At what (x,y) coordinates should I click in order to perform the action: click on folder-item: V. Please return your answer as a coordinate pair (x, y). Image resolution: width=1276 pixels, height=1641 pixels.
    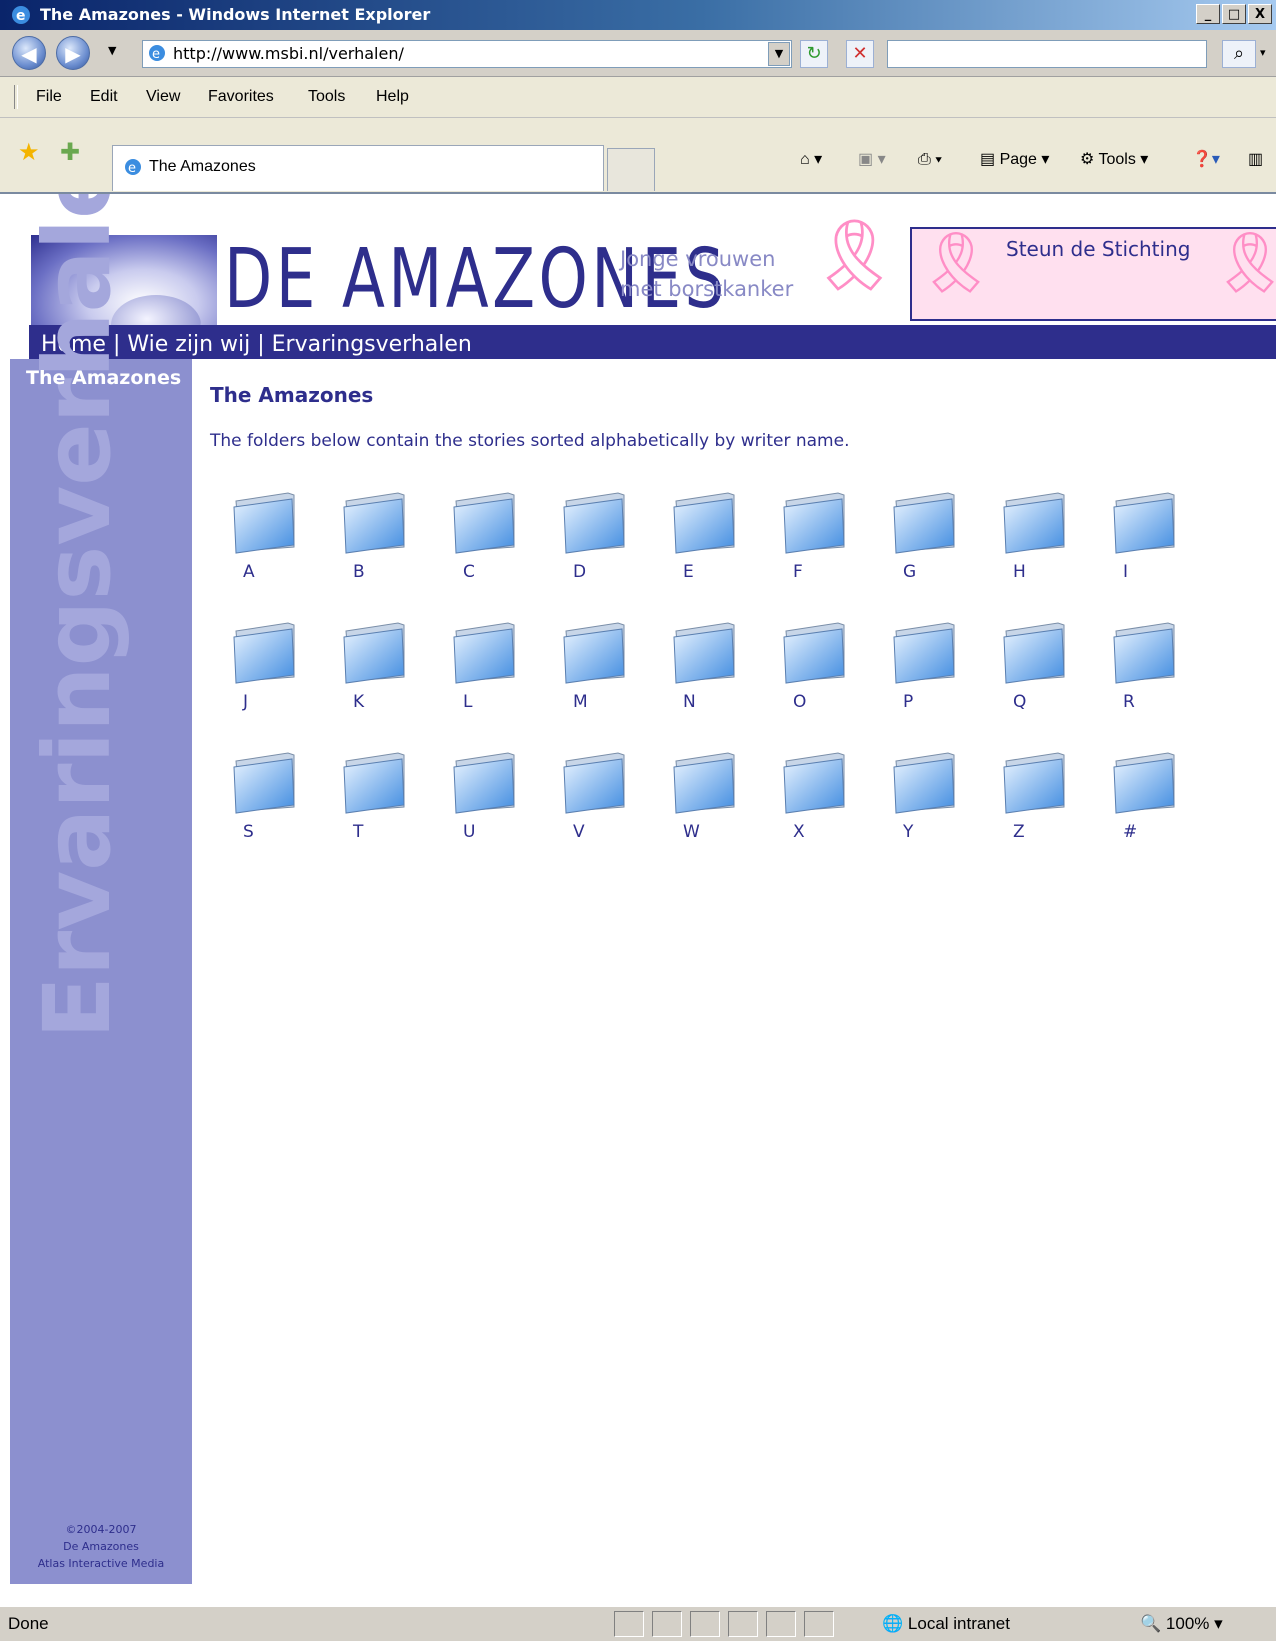
    Looking at the image, I should click on (610, 794).